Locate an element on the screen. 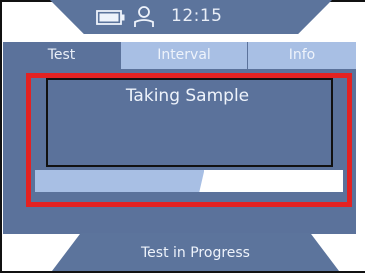 The image size is (367, 273). clock-time: 12:15 is located at coordinates (197, 16).